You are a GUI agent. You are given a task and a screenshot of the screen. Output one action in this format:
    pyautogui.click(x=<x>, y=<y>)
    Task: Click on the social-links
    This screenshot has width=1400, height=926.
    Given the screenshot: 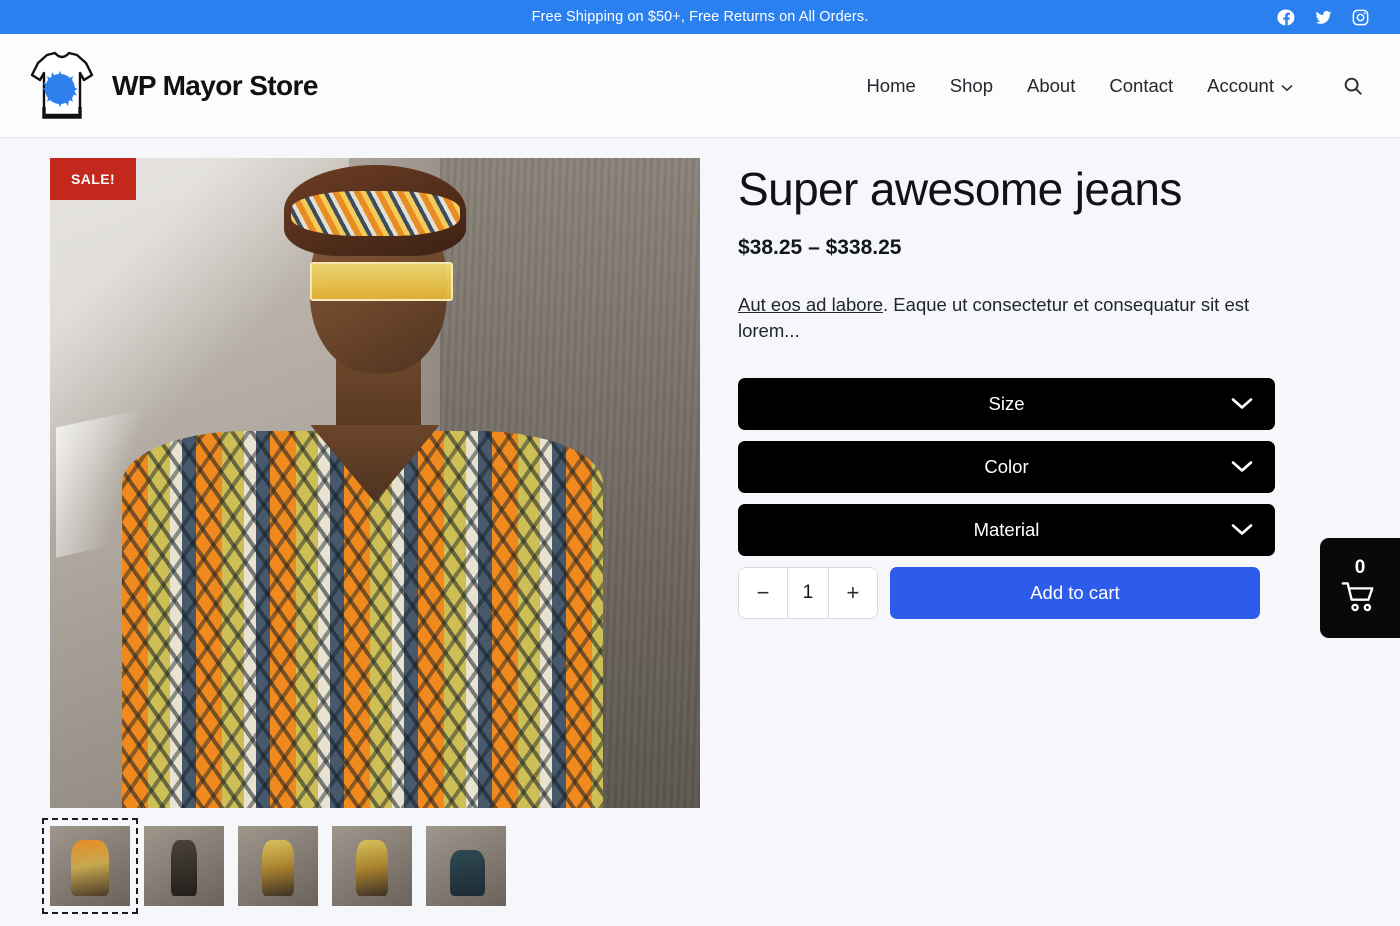 What is the action you would take?
    pyautogui.click(x=1323, y=17)
    